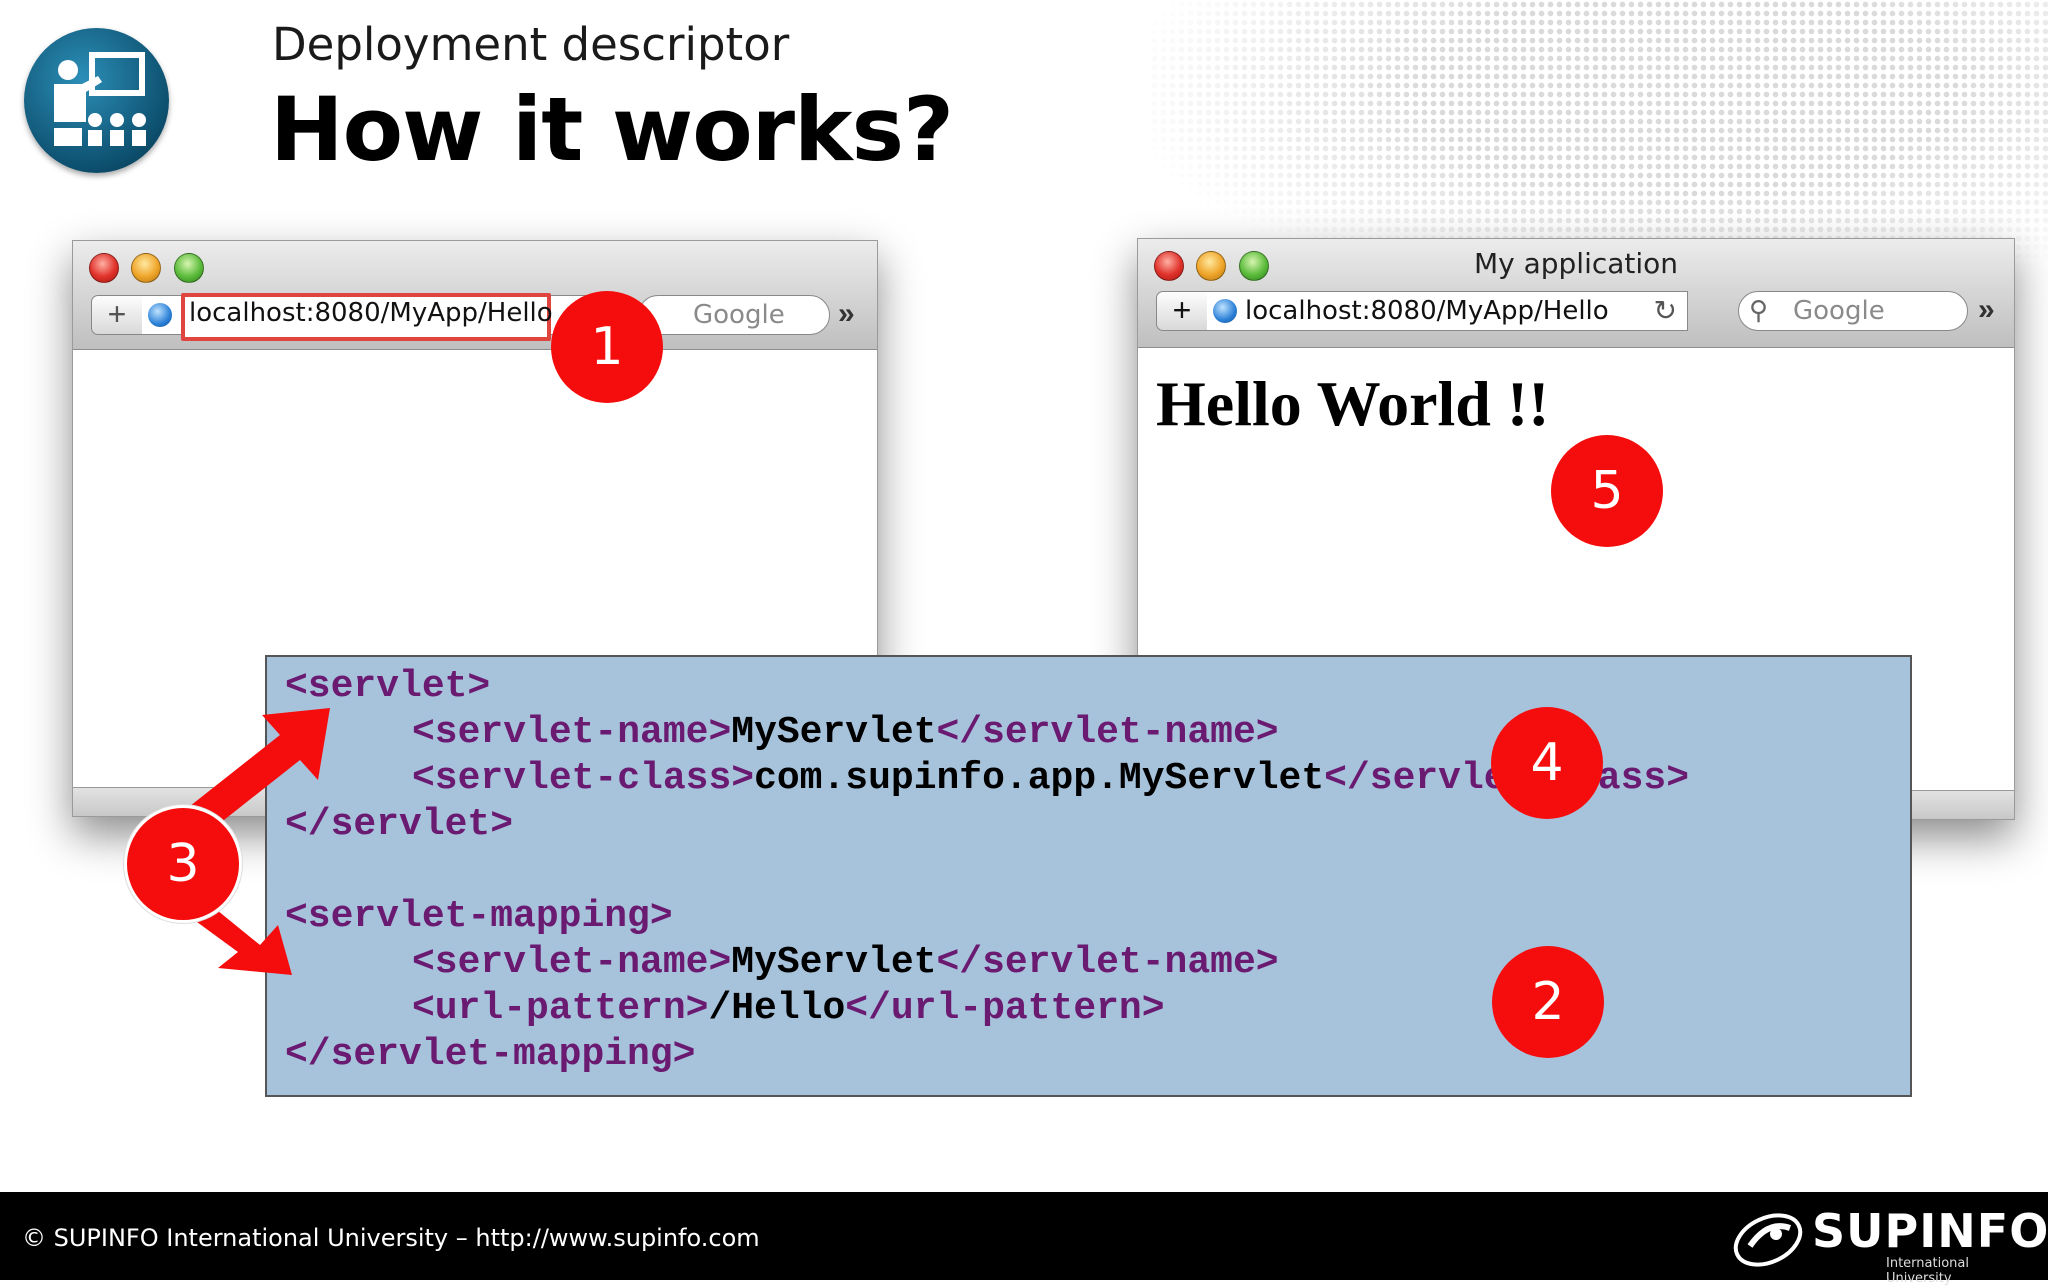 This screenshot has height=1286, width=2048. I want to click on brand-name: SUPINFO, so click(1930, 1231).